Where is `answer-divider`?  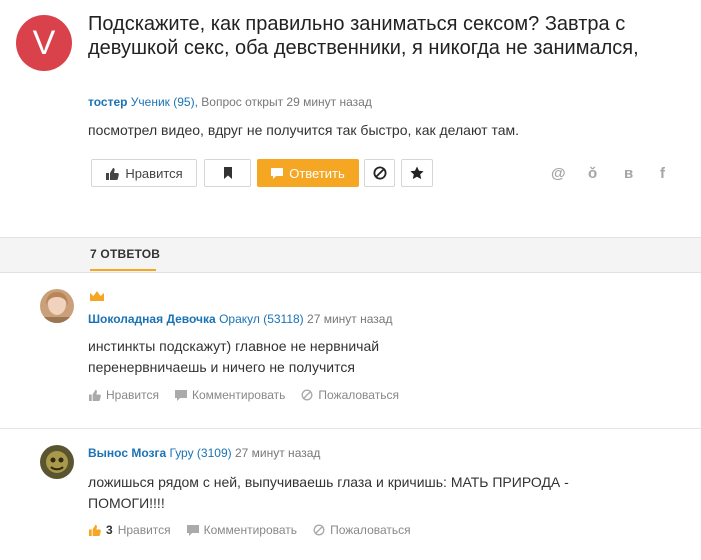
answer-divider is located at coordinates (350, 428).